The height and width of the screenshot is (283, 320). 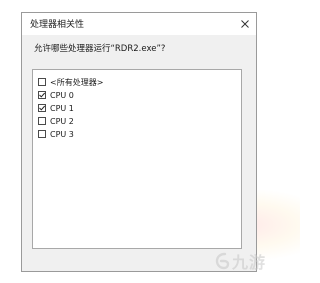 I want to click on jiuyou-logo-icon, so click(x=222, y=261).